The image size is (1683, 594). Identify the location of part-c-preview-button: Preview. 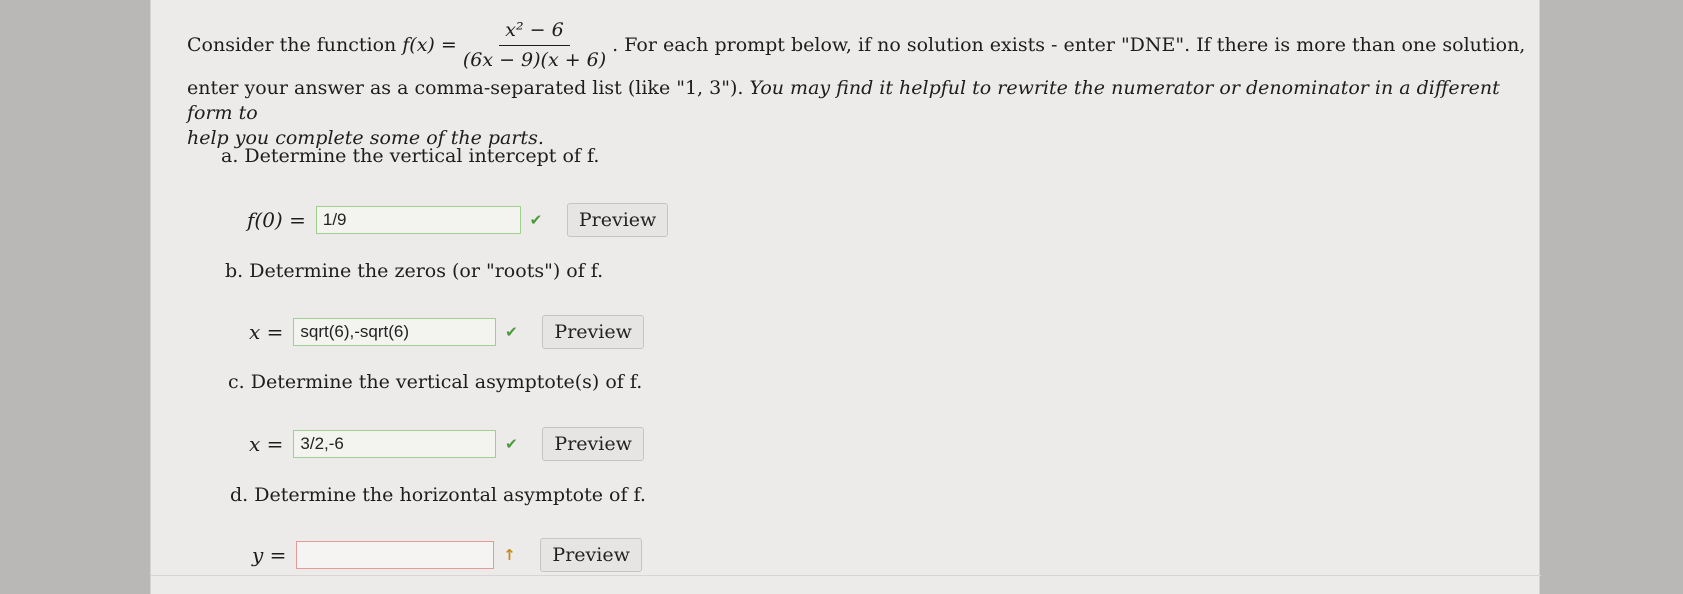
(593, 444).